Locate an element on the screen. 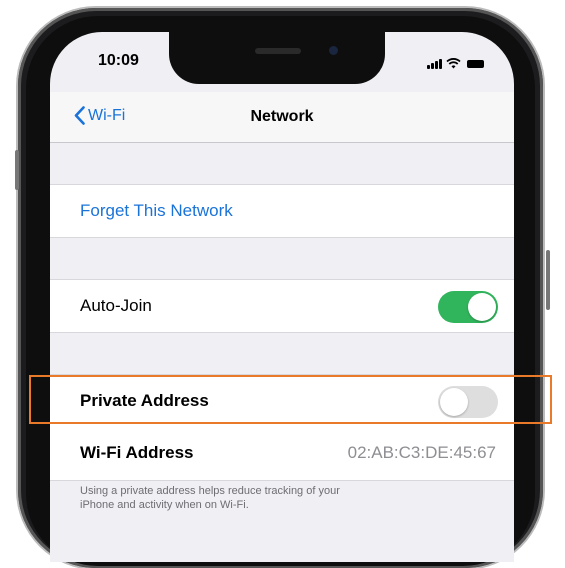  battery-icon is located at coordinates (475, 64).